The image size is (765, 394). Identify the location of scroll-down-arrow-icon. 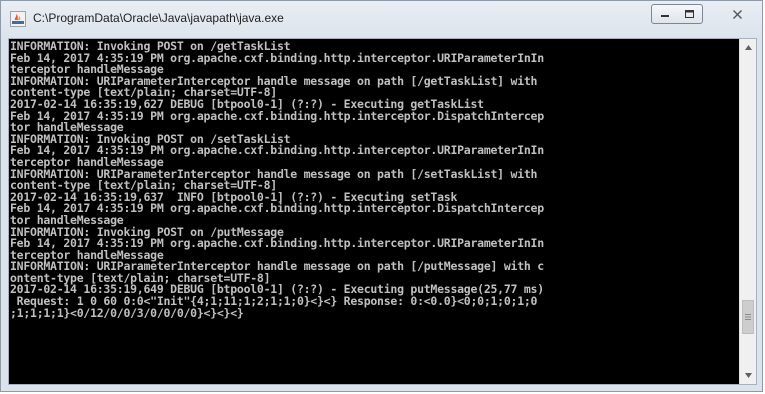
(748, 375).